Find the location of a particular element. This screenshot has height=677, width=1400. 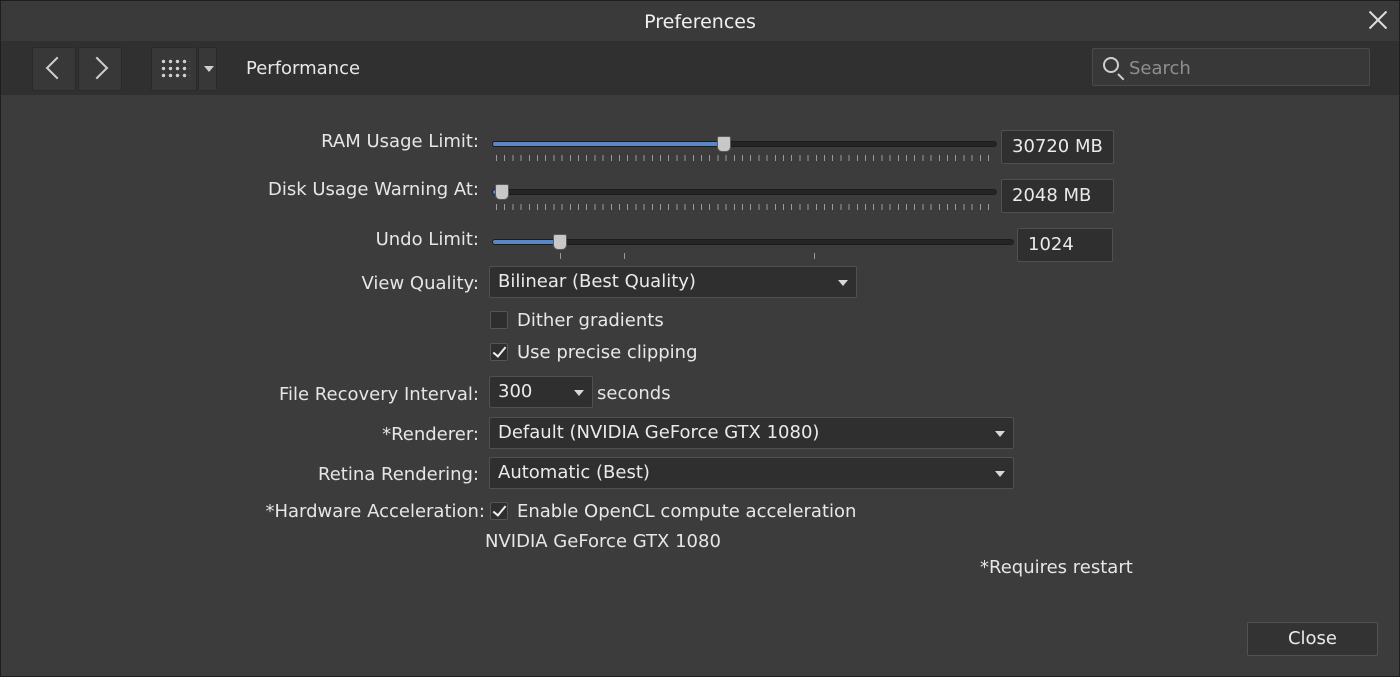

file-recovery-select: 300 is located at coordinates (541, 392).